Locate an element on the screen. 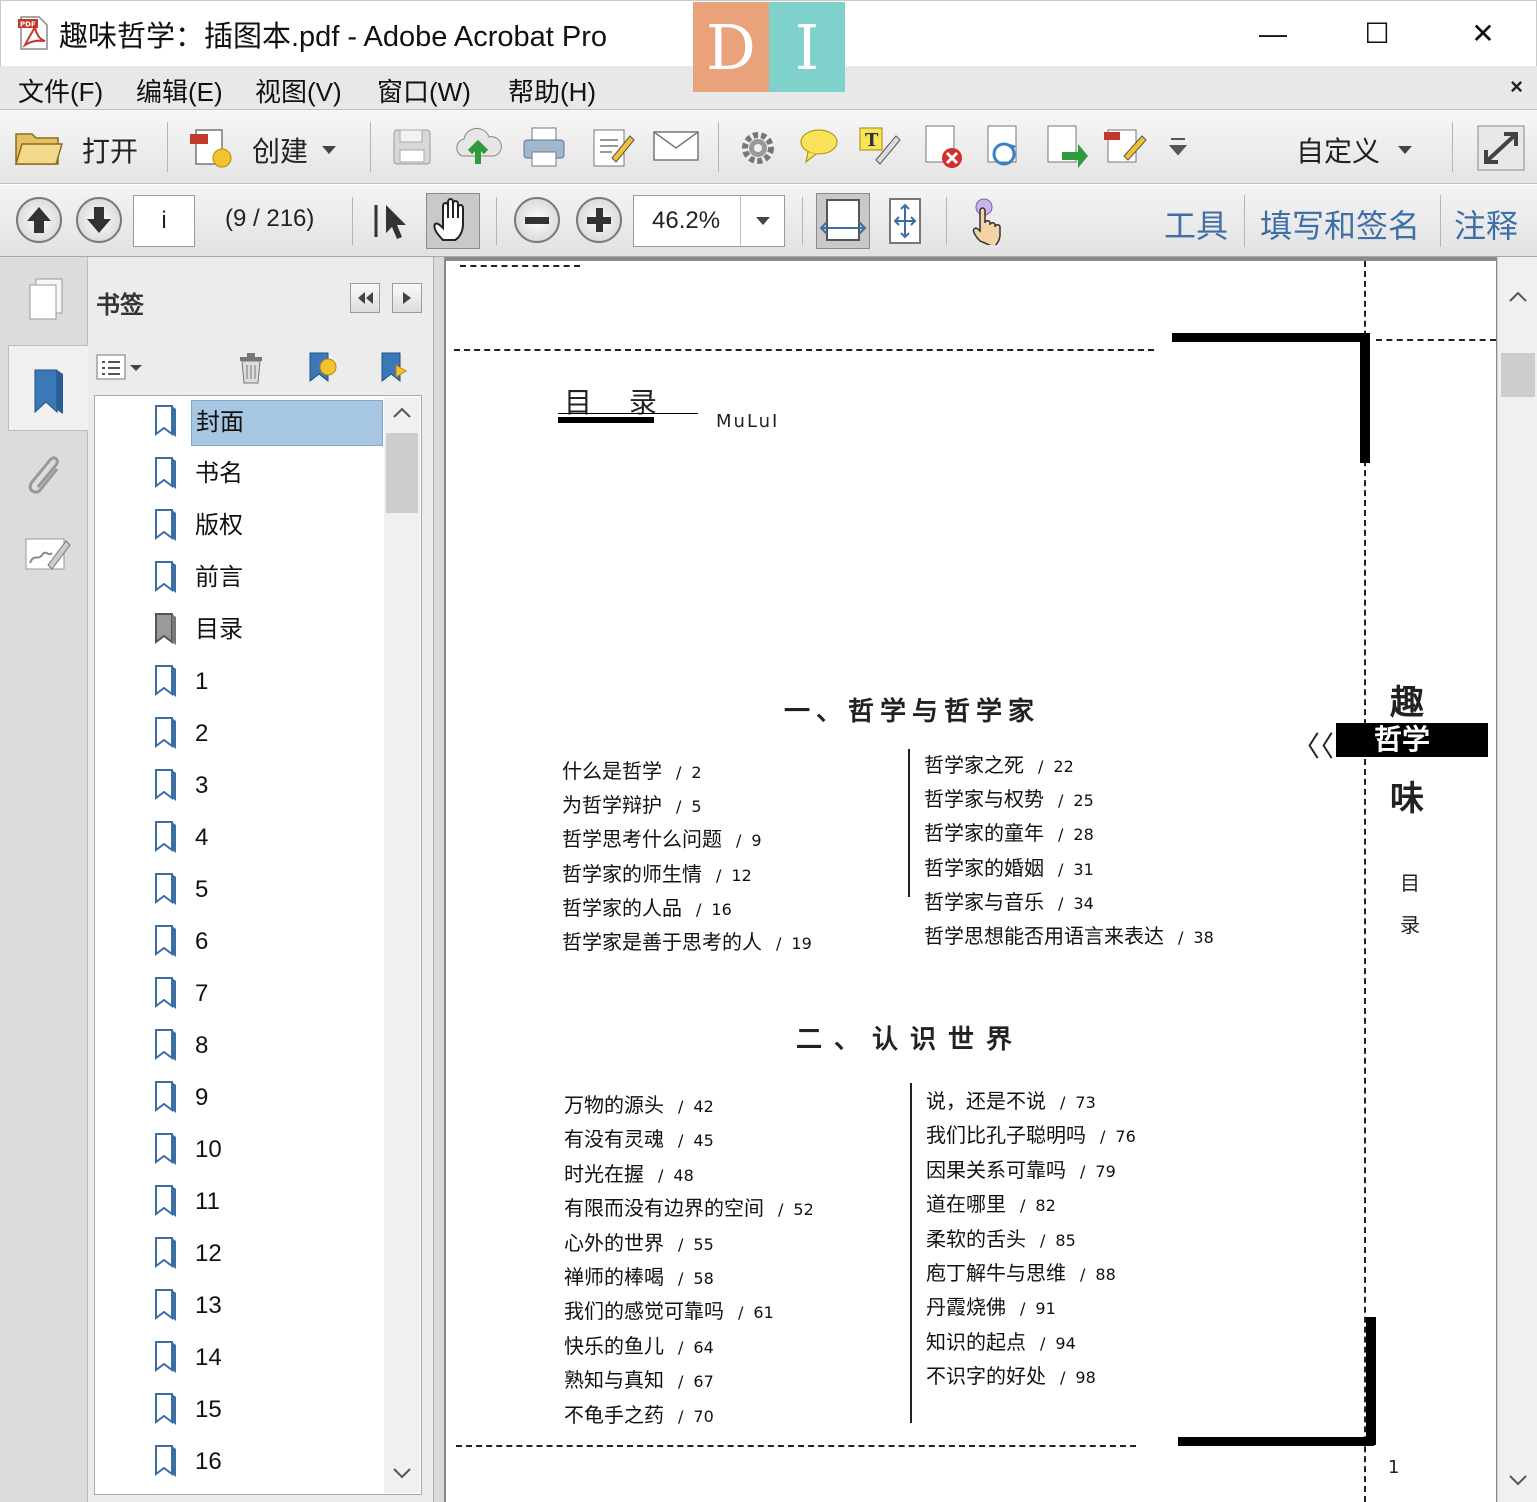  document-scrollbar is located at coordinates (1517, 879).